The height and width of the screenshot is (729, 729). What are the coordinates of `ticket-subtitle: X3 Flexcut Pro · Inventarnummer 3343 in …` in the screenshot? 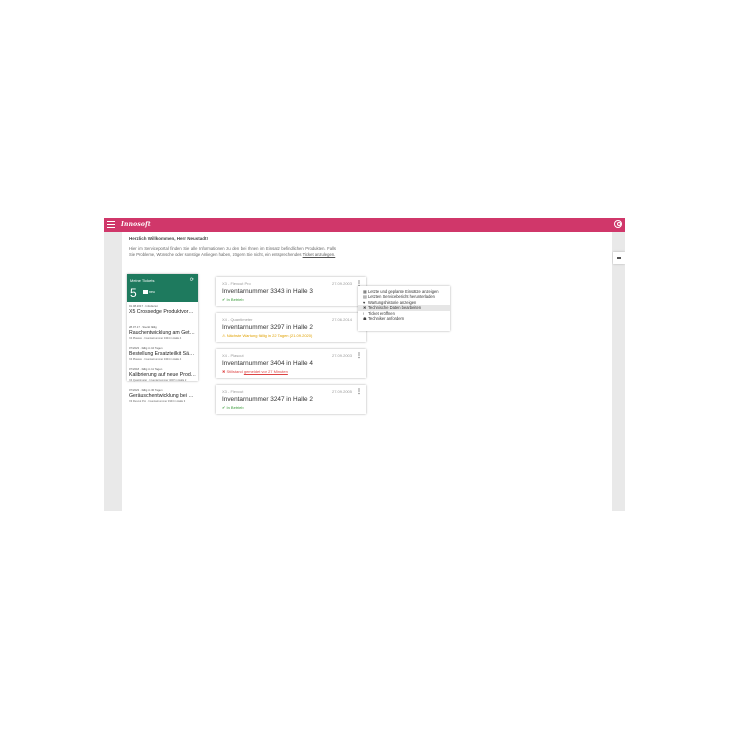 It's located at (157, 401).